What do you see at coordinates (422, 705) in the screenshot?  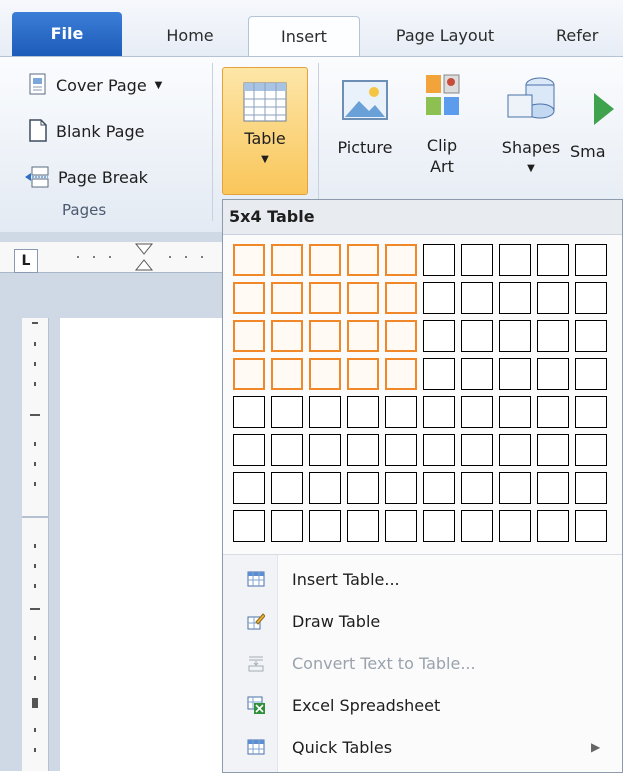 I see `excel-spreadsheet-menu-item: Excel Spreadsheet` at bounding box center [422, 705].